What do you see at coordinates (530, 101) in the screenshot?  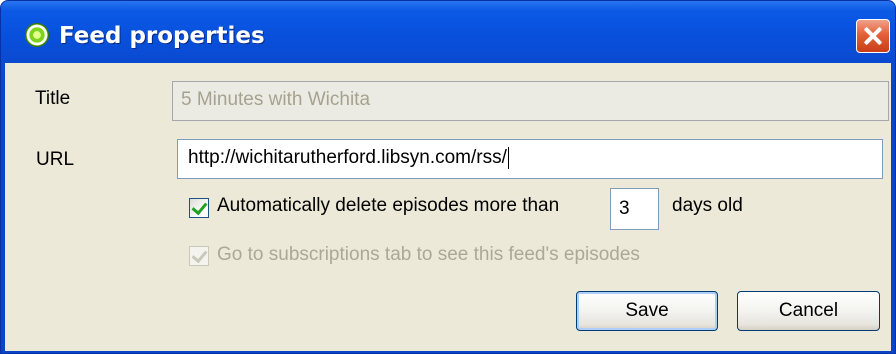 I see `title-field: 5 Minutes with Wichita` at bounding box center [530, 101].